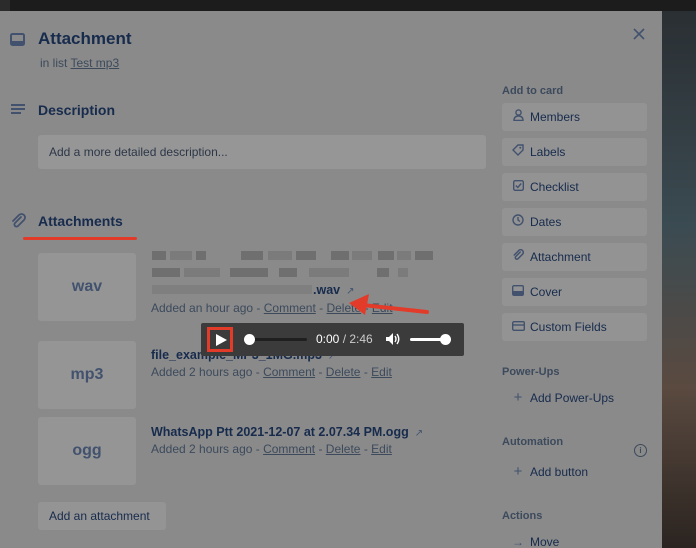  Describe the element at coordinates (87, 375) in the screenshot. I see `attachment-thumbnail-mp3: mp3` at that location.